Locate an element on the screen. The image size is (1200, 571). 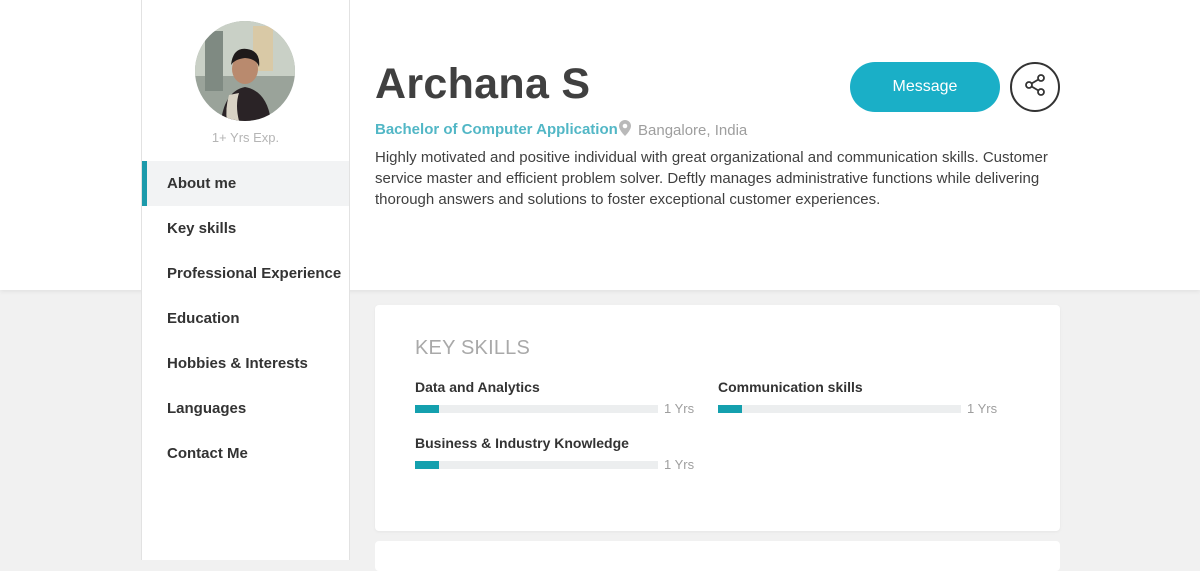
profile-name: Archana S is located at coordinates (483, 84).